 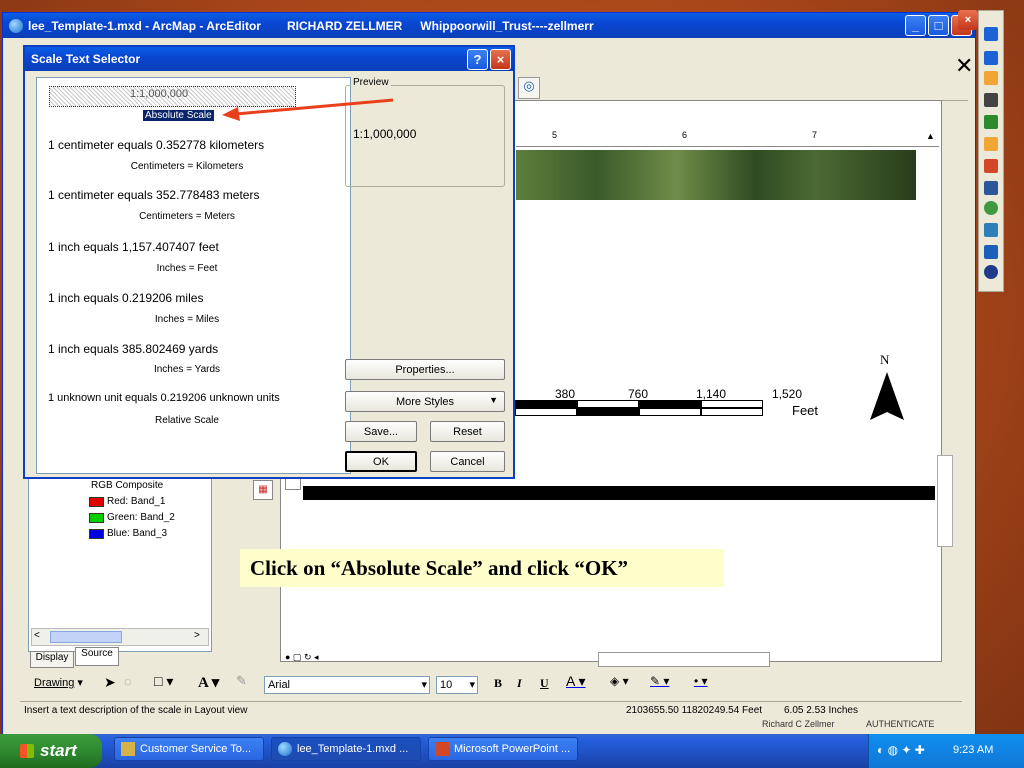 I want to click on ruler-tick-label: 5, so click(x=555, y=135).